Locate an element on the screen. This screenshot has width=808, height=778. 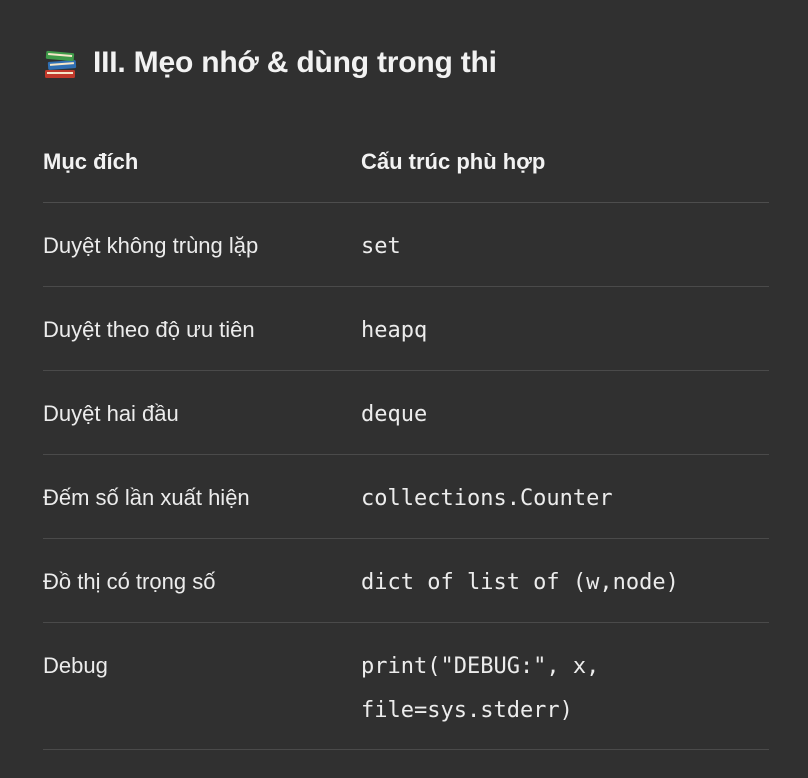
table-row: Duyệt theo độ ưu tiên heapq is located at coordinates (406, 328).